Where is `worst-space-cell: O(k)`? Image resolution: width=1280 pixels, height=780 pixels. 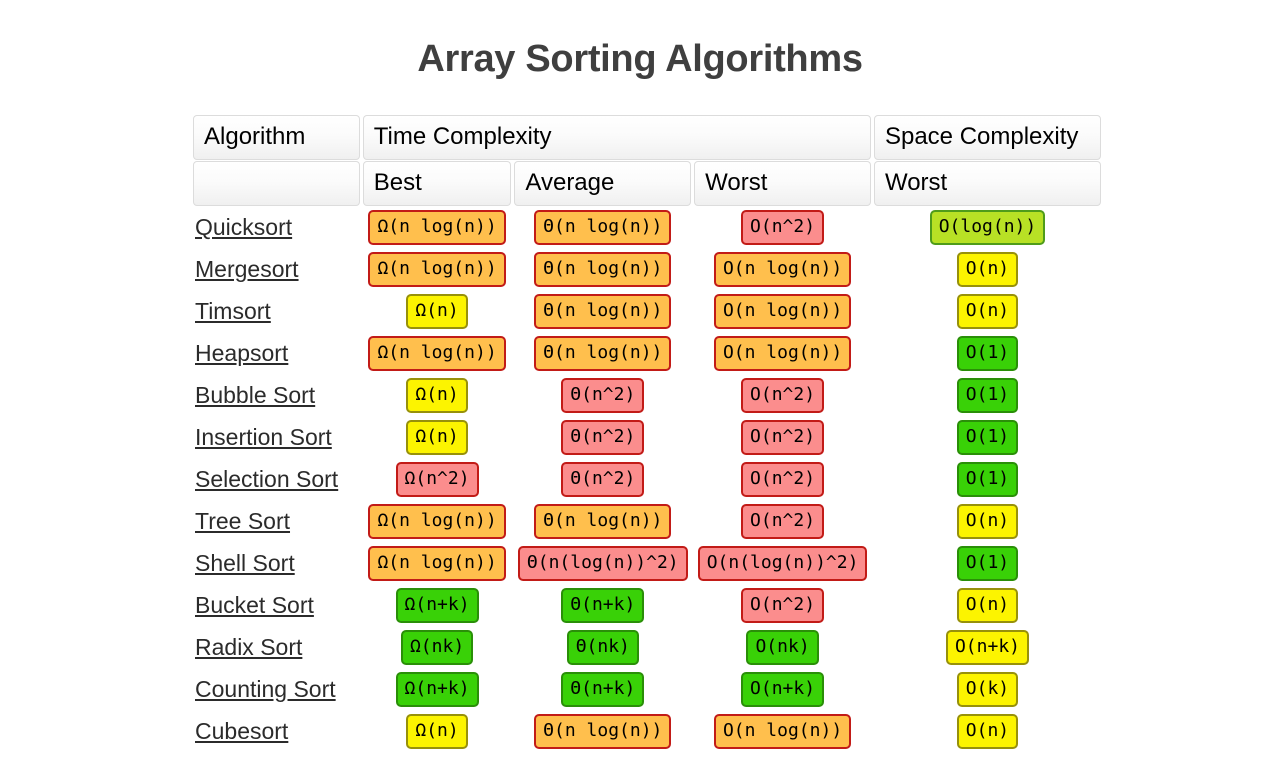 worst-space-cell: O(k) is located at coordinates (987, 689).